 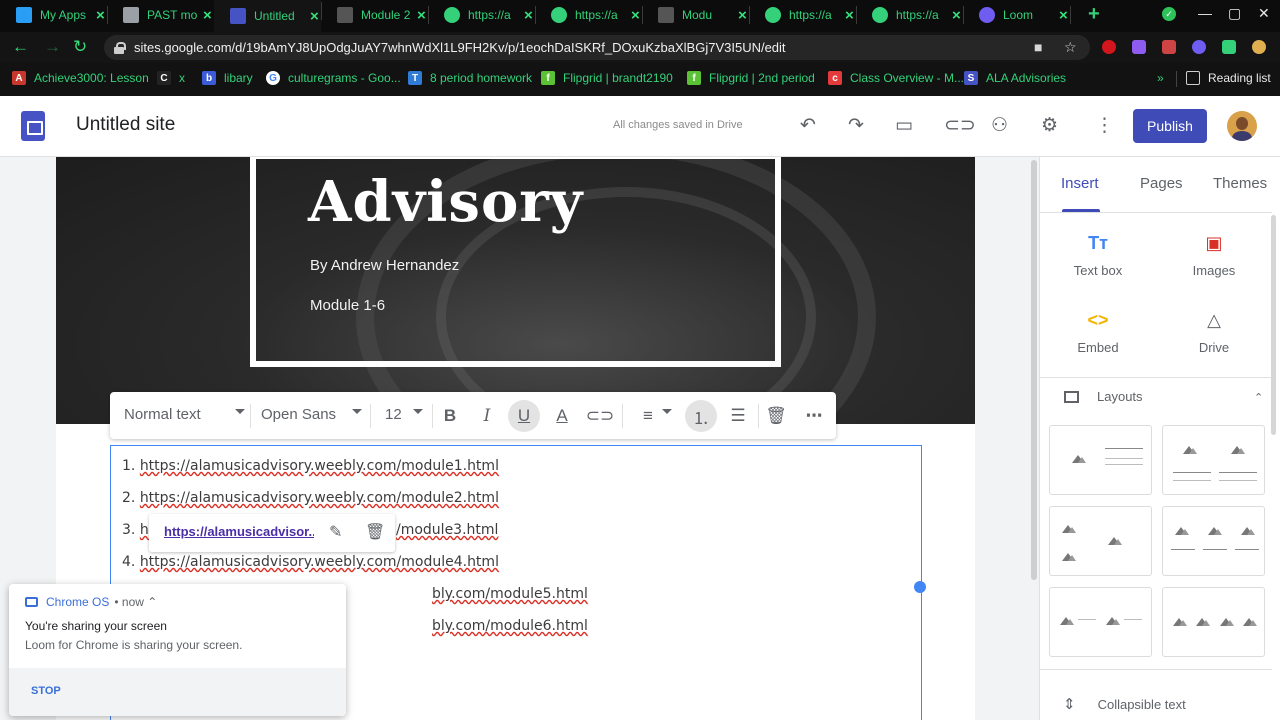 I want to click on font-family-dropdown: Open Sans, so click(x=298, y=414).